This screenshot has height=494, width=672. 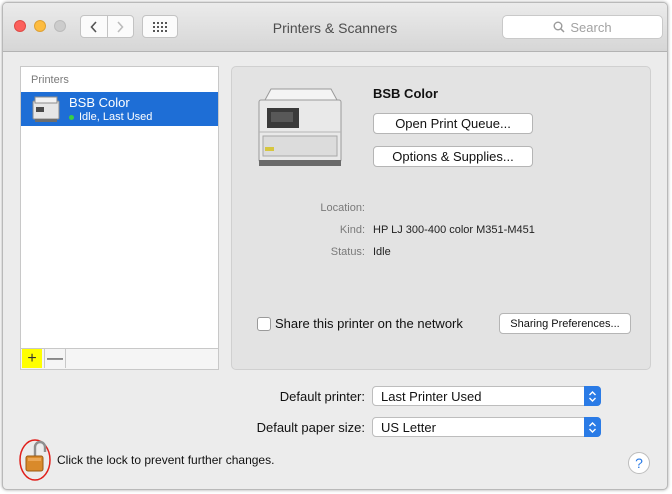 What do you see at coordinates (408, 427) in the screenshot?
I see `default-paper-size-value: US Letter` at bounding box center [408, 427].